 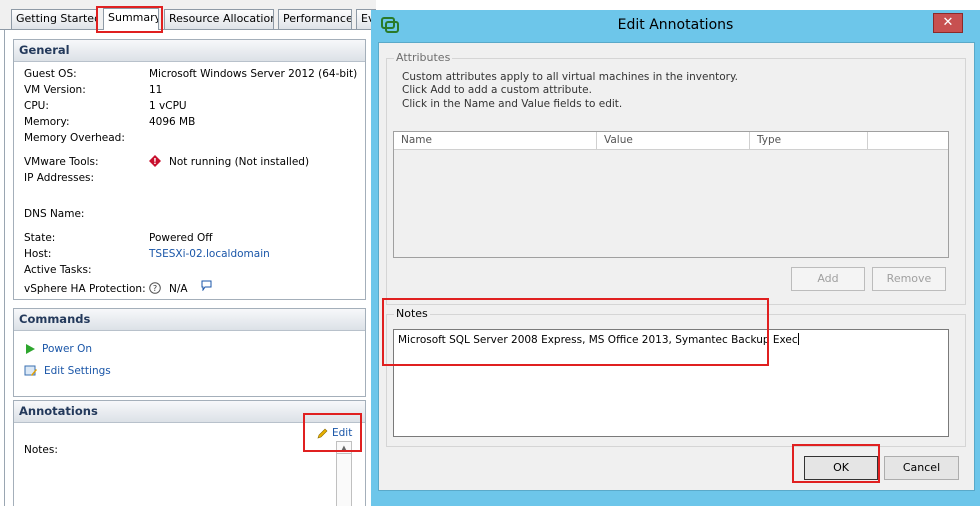 I want to click on dialog-title-bar: Edit Annotations ✕, so click(x=675, y=26).